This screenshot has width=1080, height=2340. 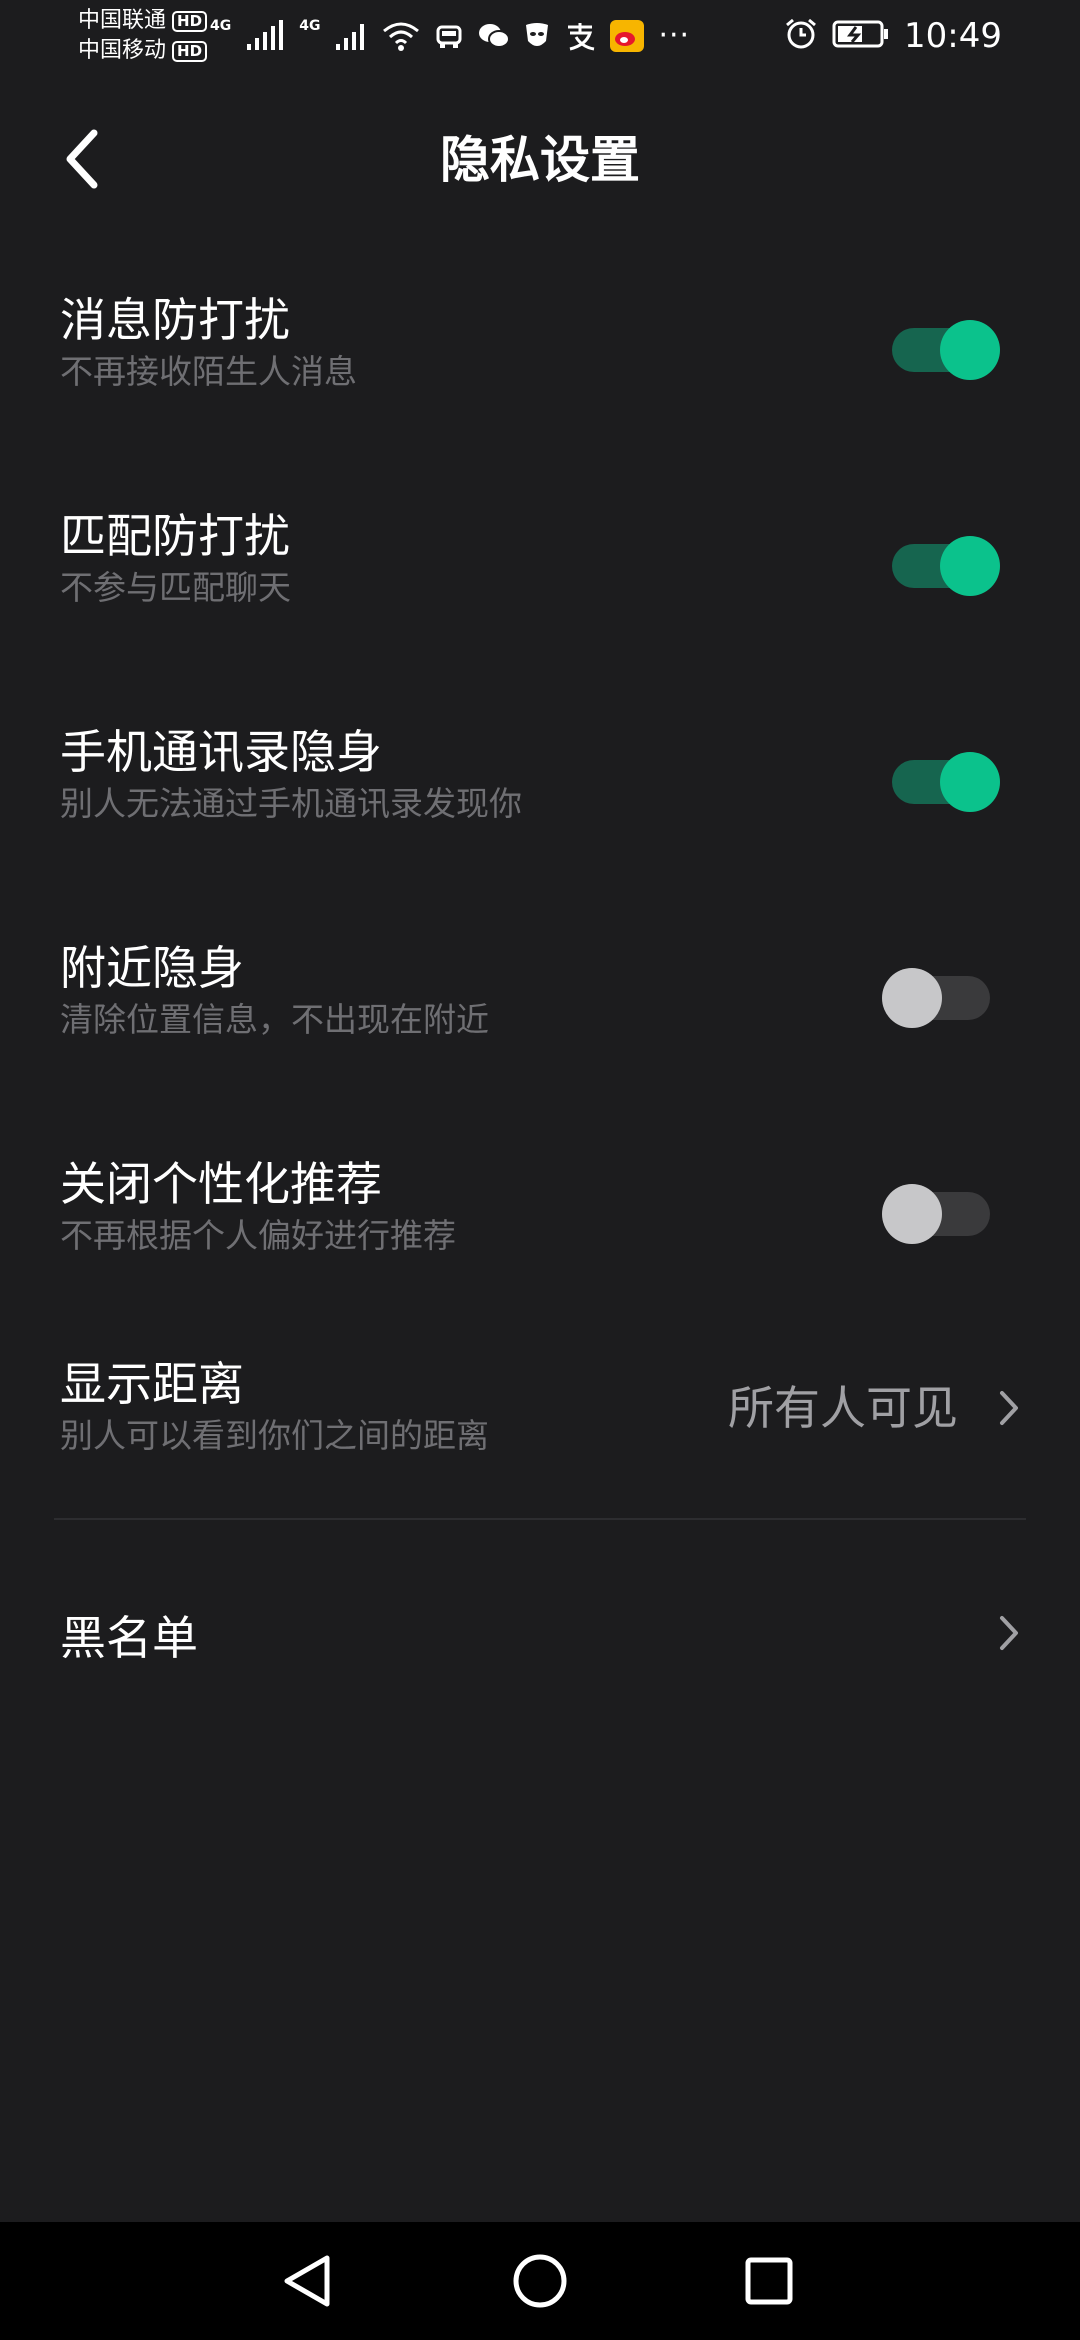 I want to click on nav-home-button, so click(x=540, y=2281).